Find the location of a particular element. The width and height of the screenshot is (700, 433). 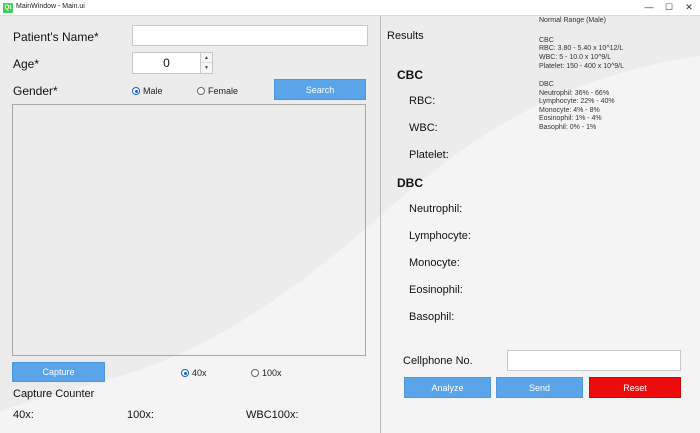

age-spinbox: 0 ▲ ▼ is located at coordinates (172, 63).